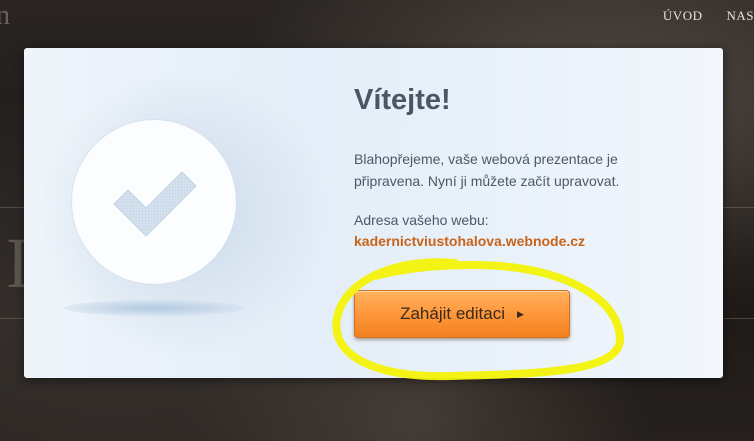 This screenshot has width=754, height=441. What do you see at coordinates (683, 16) in the screenshot?
I see `nav-item-uvod: ÚVOD` at bounding box center [683, 16].